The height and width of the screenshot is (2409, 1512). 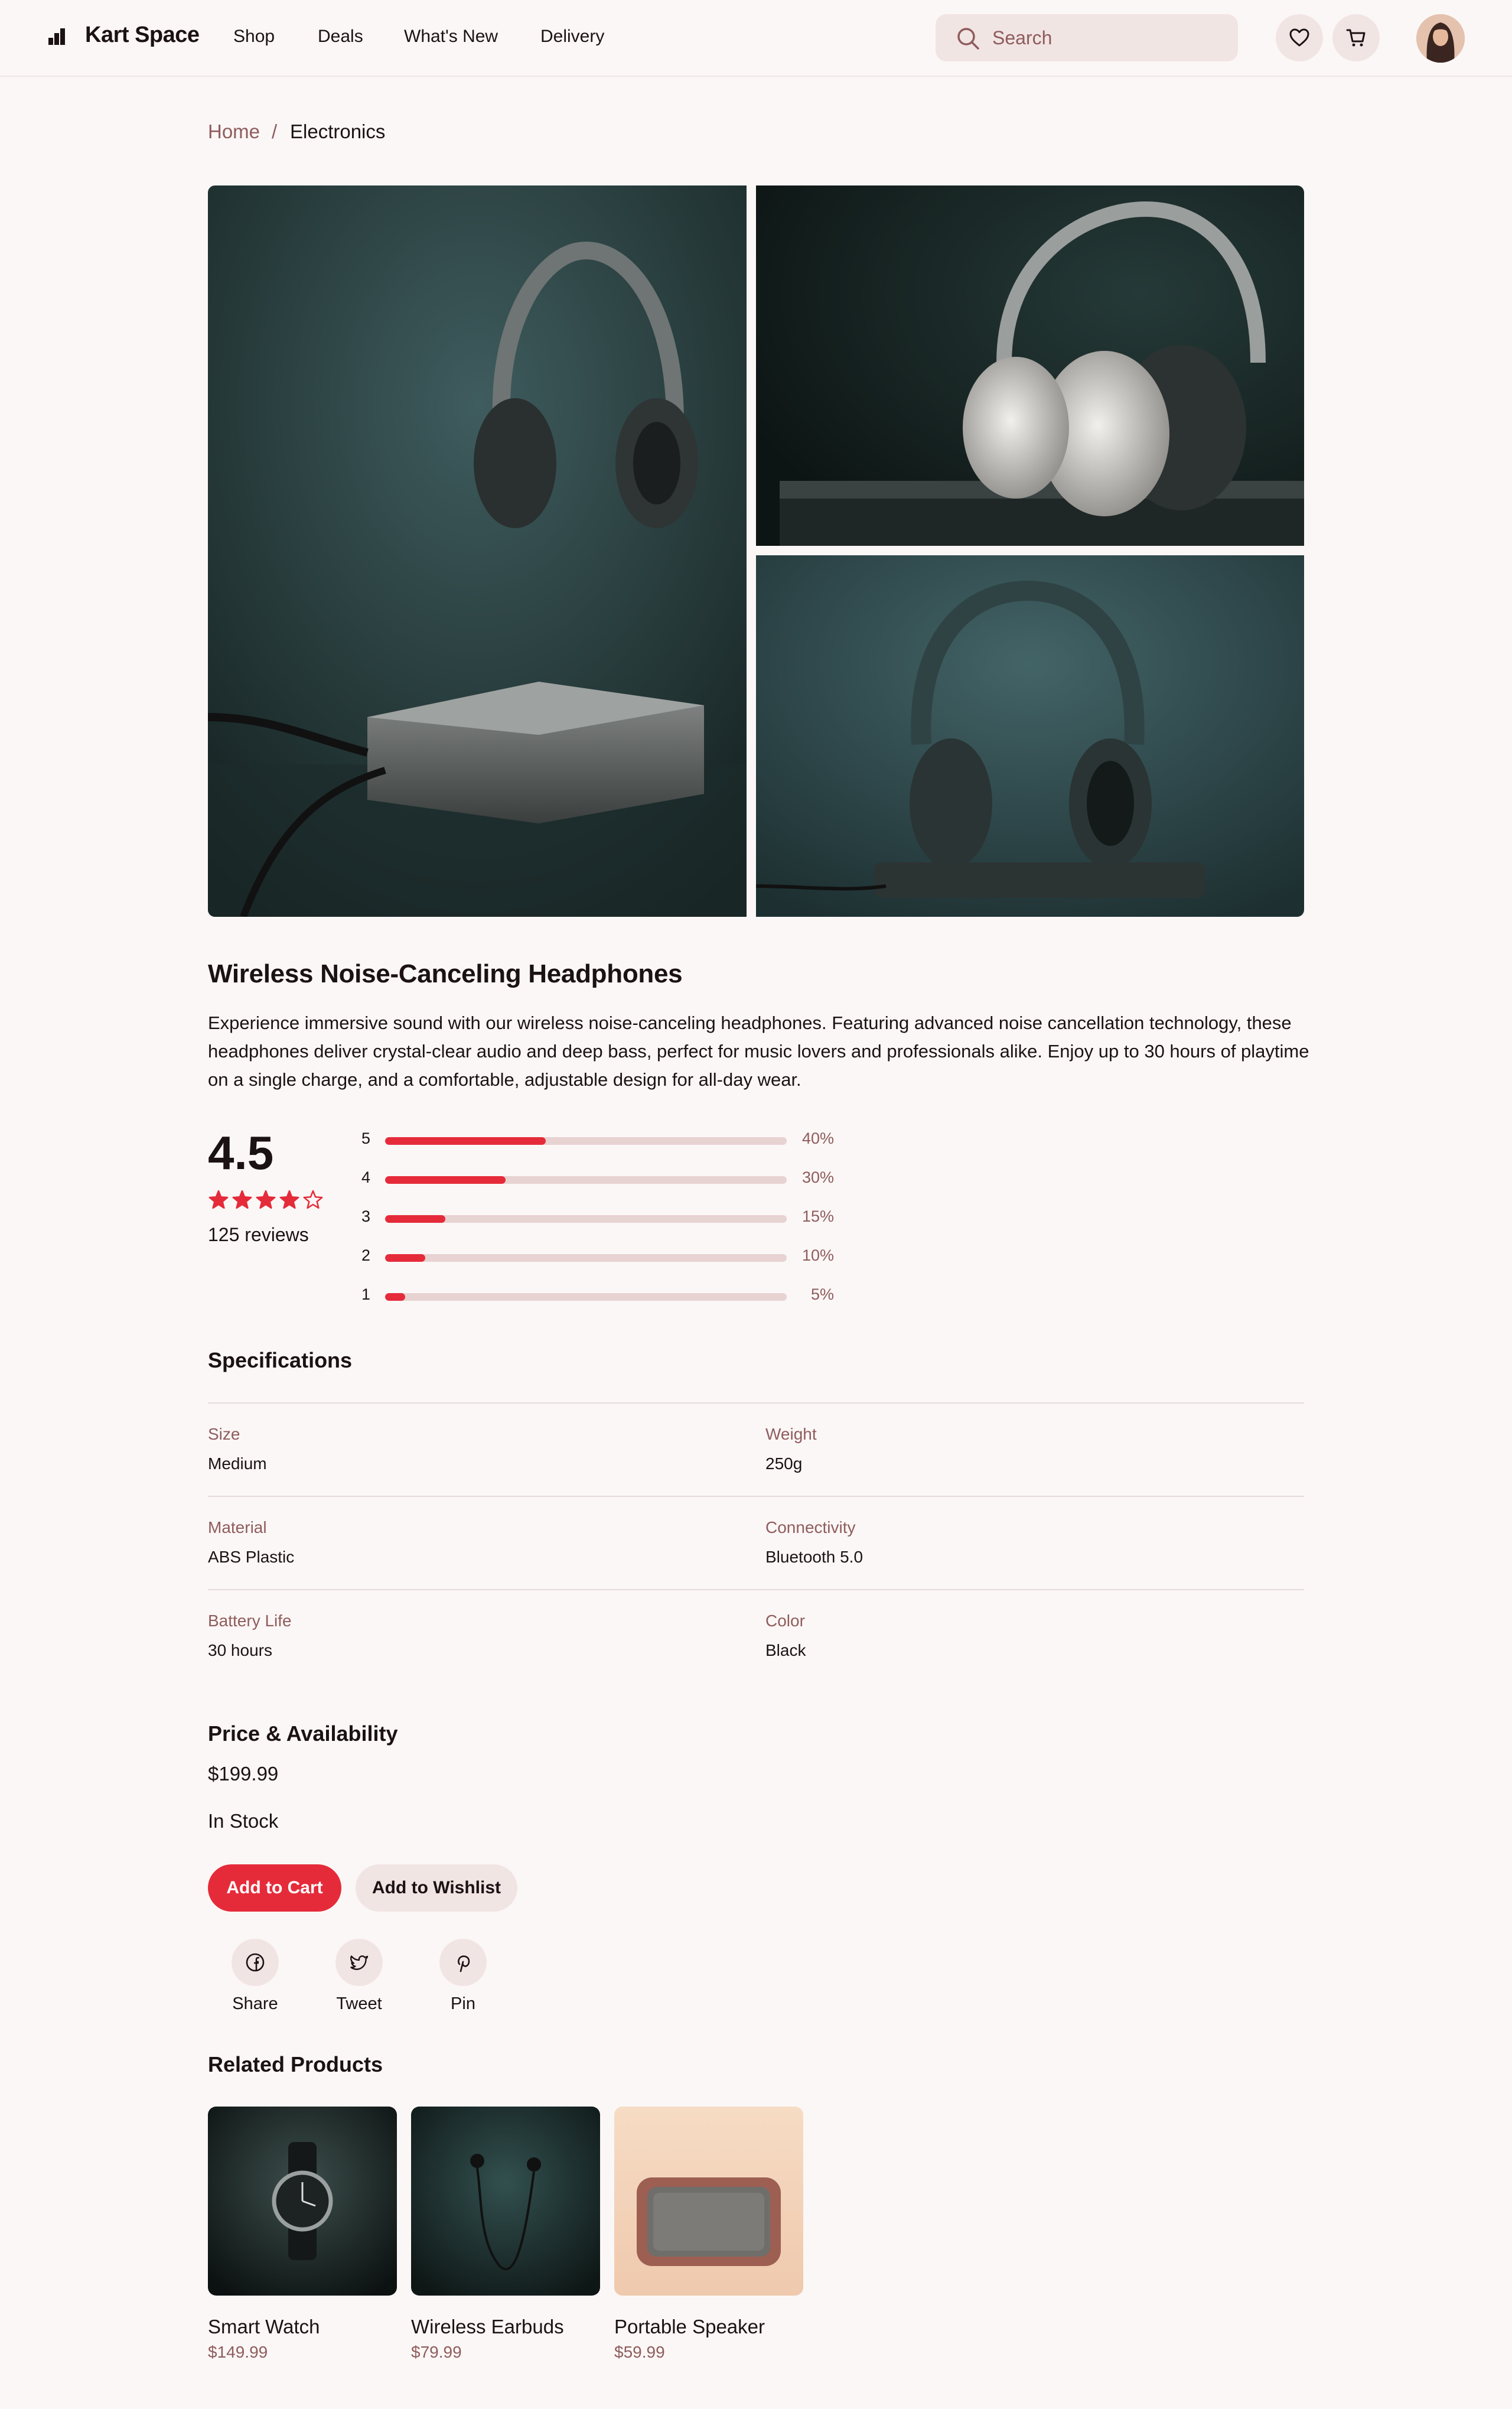 What do you see at coordinates (237, 1463) in the screenshot?
I see `spec-value-size: Medium` at bounding box center [237, 1463].